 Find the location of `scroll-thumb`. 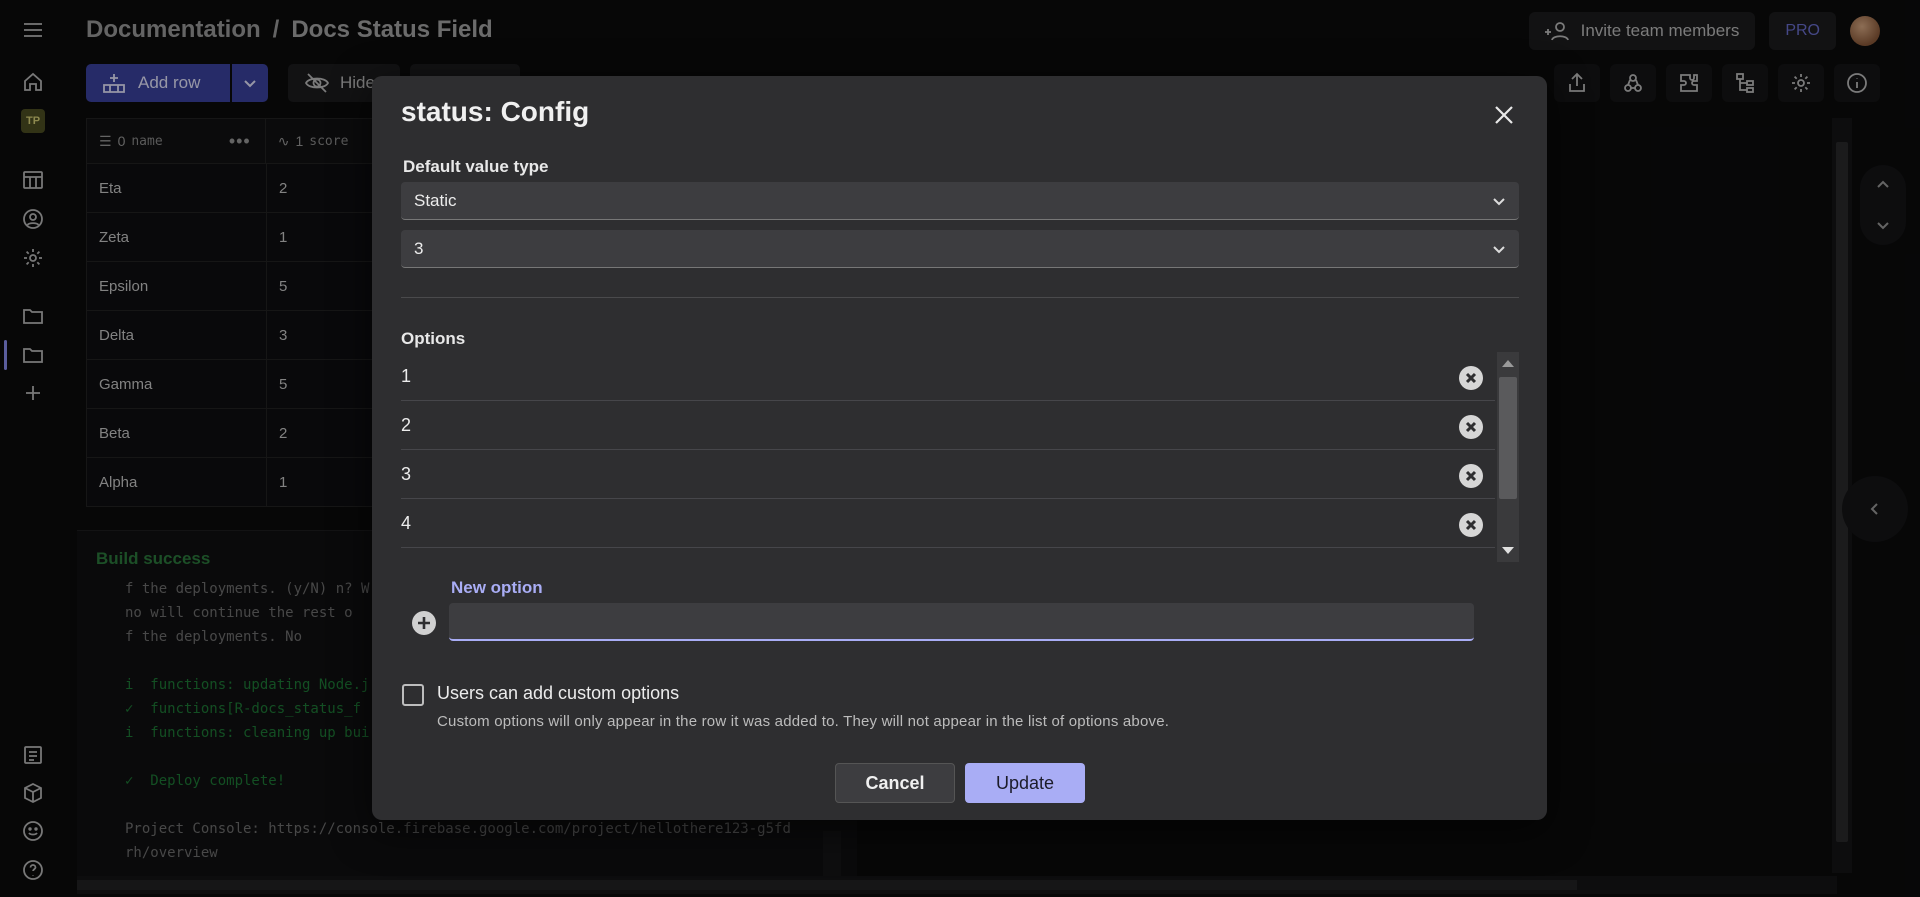

scroll-thumb is located at coordinates (1508, 438).